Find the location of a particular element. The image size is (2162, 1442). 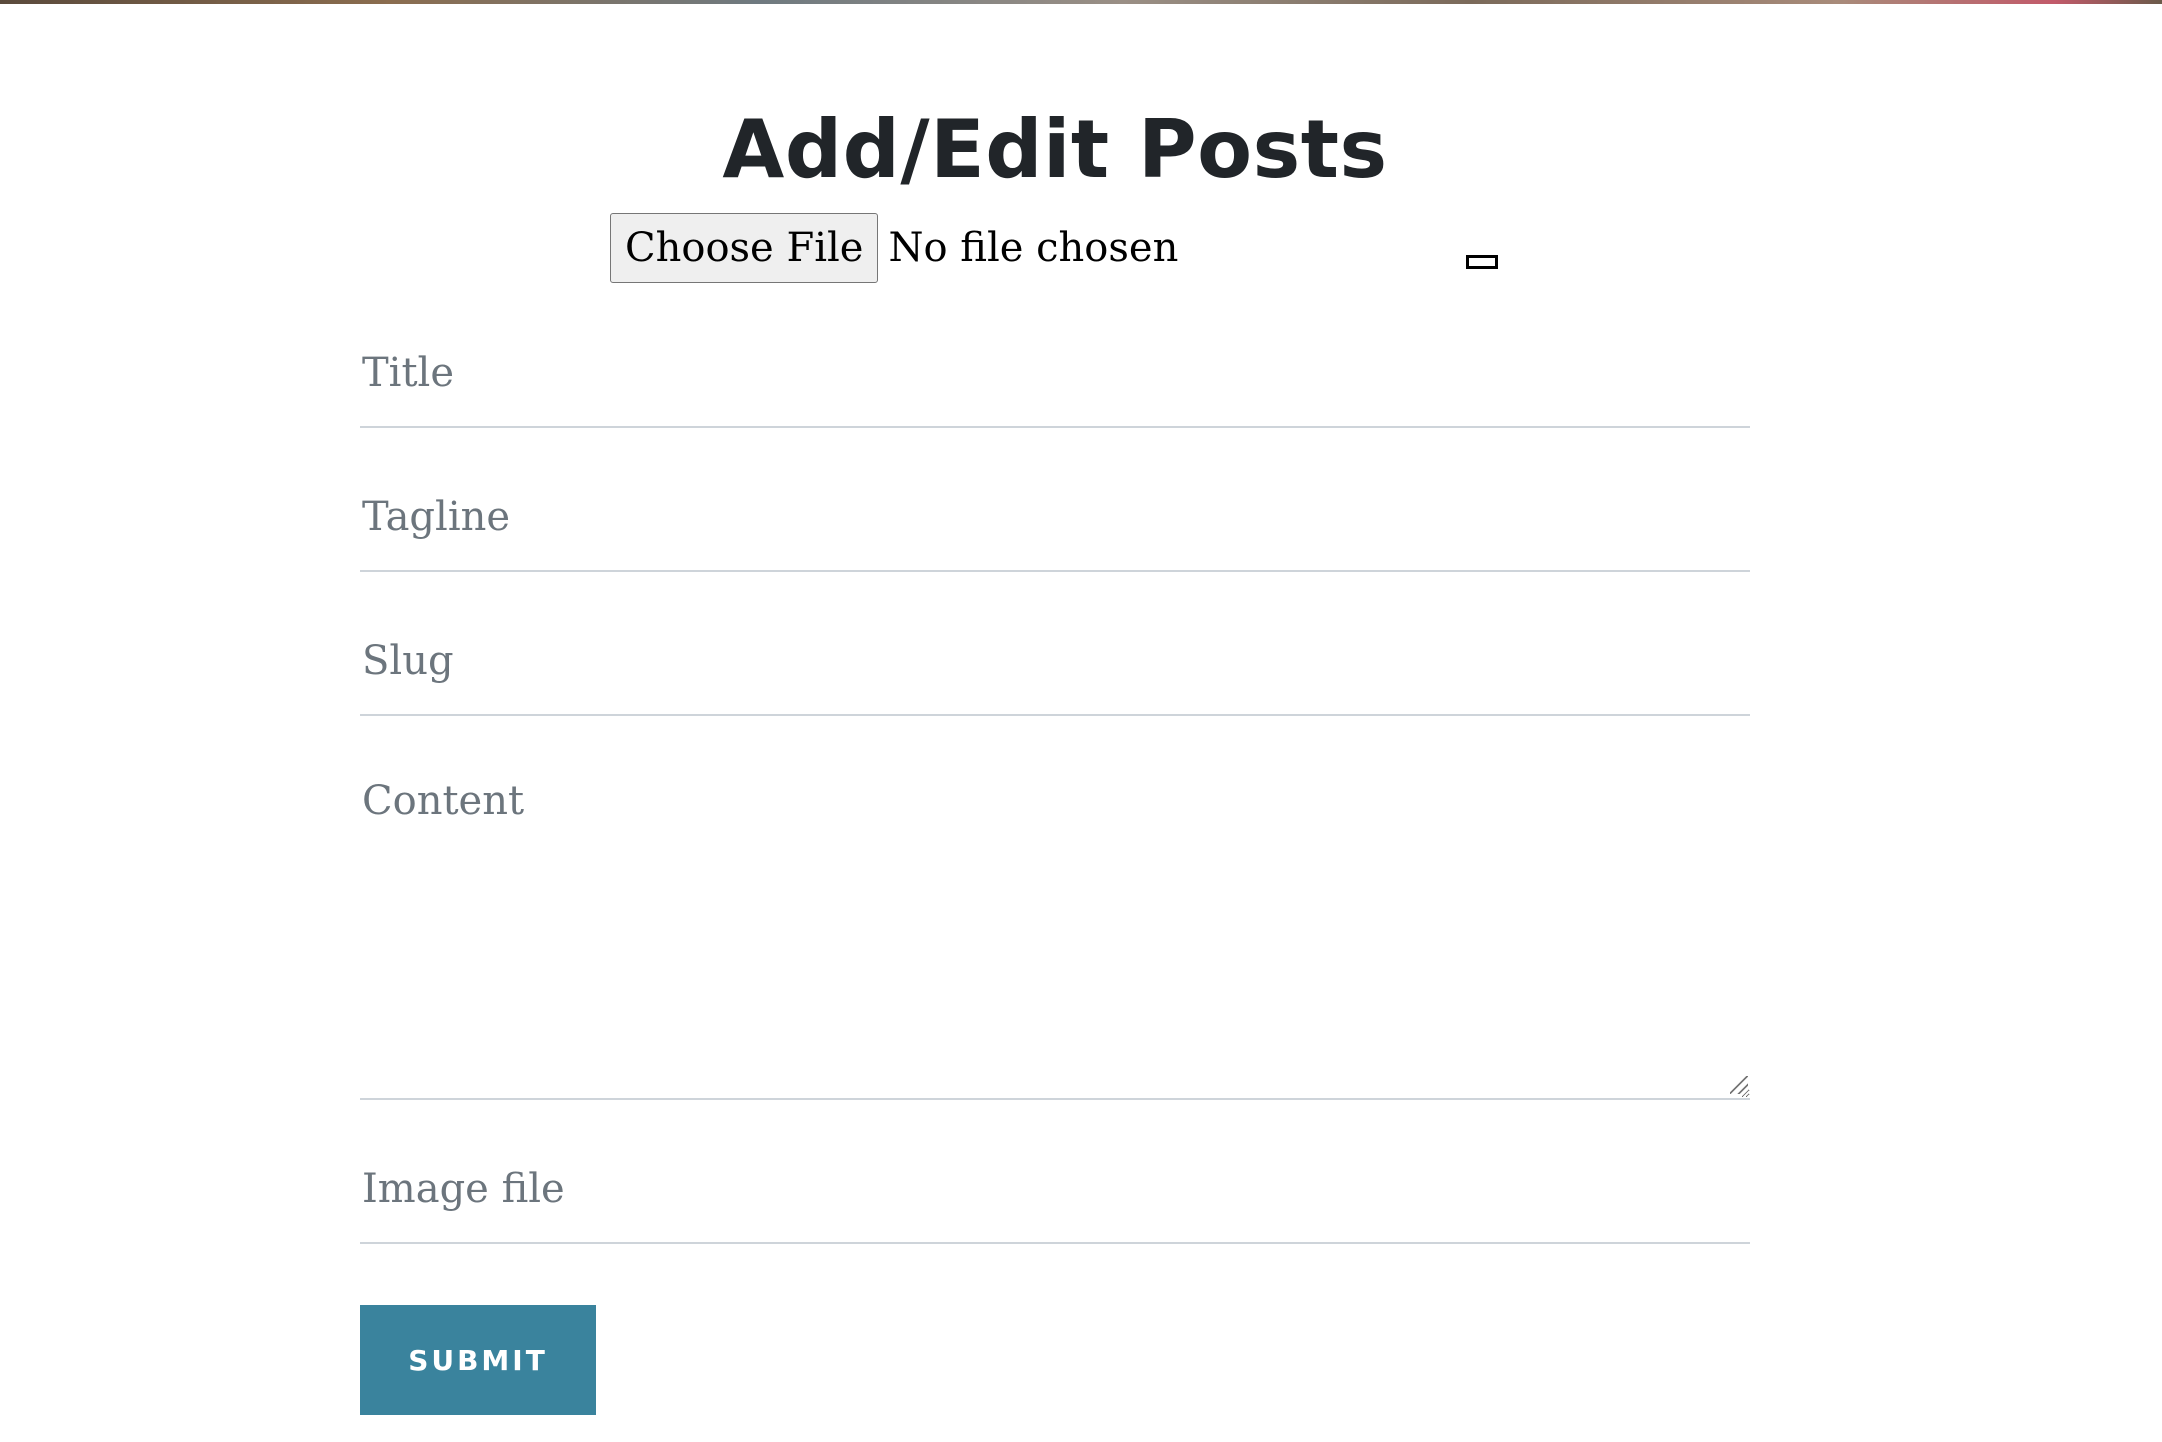

choose-file-button: Choose File is located at coordinates (744, 248).